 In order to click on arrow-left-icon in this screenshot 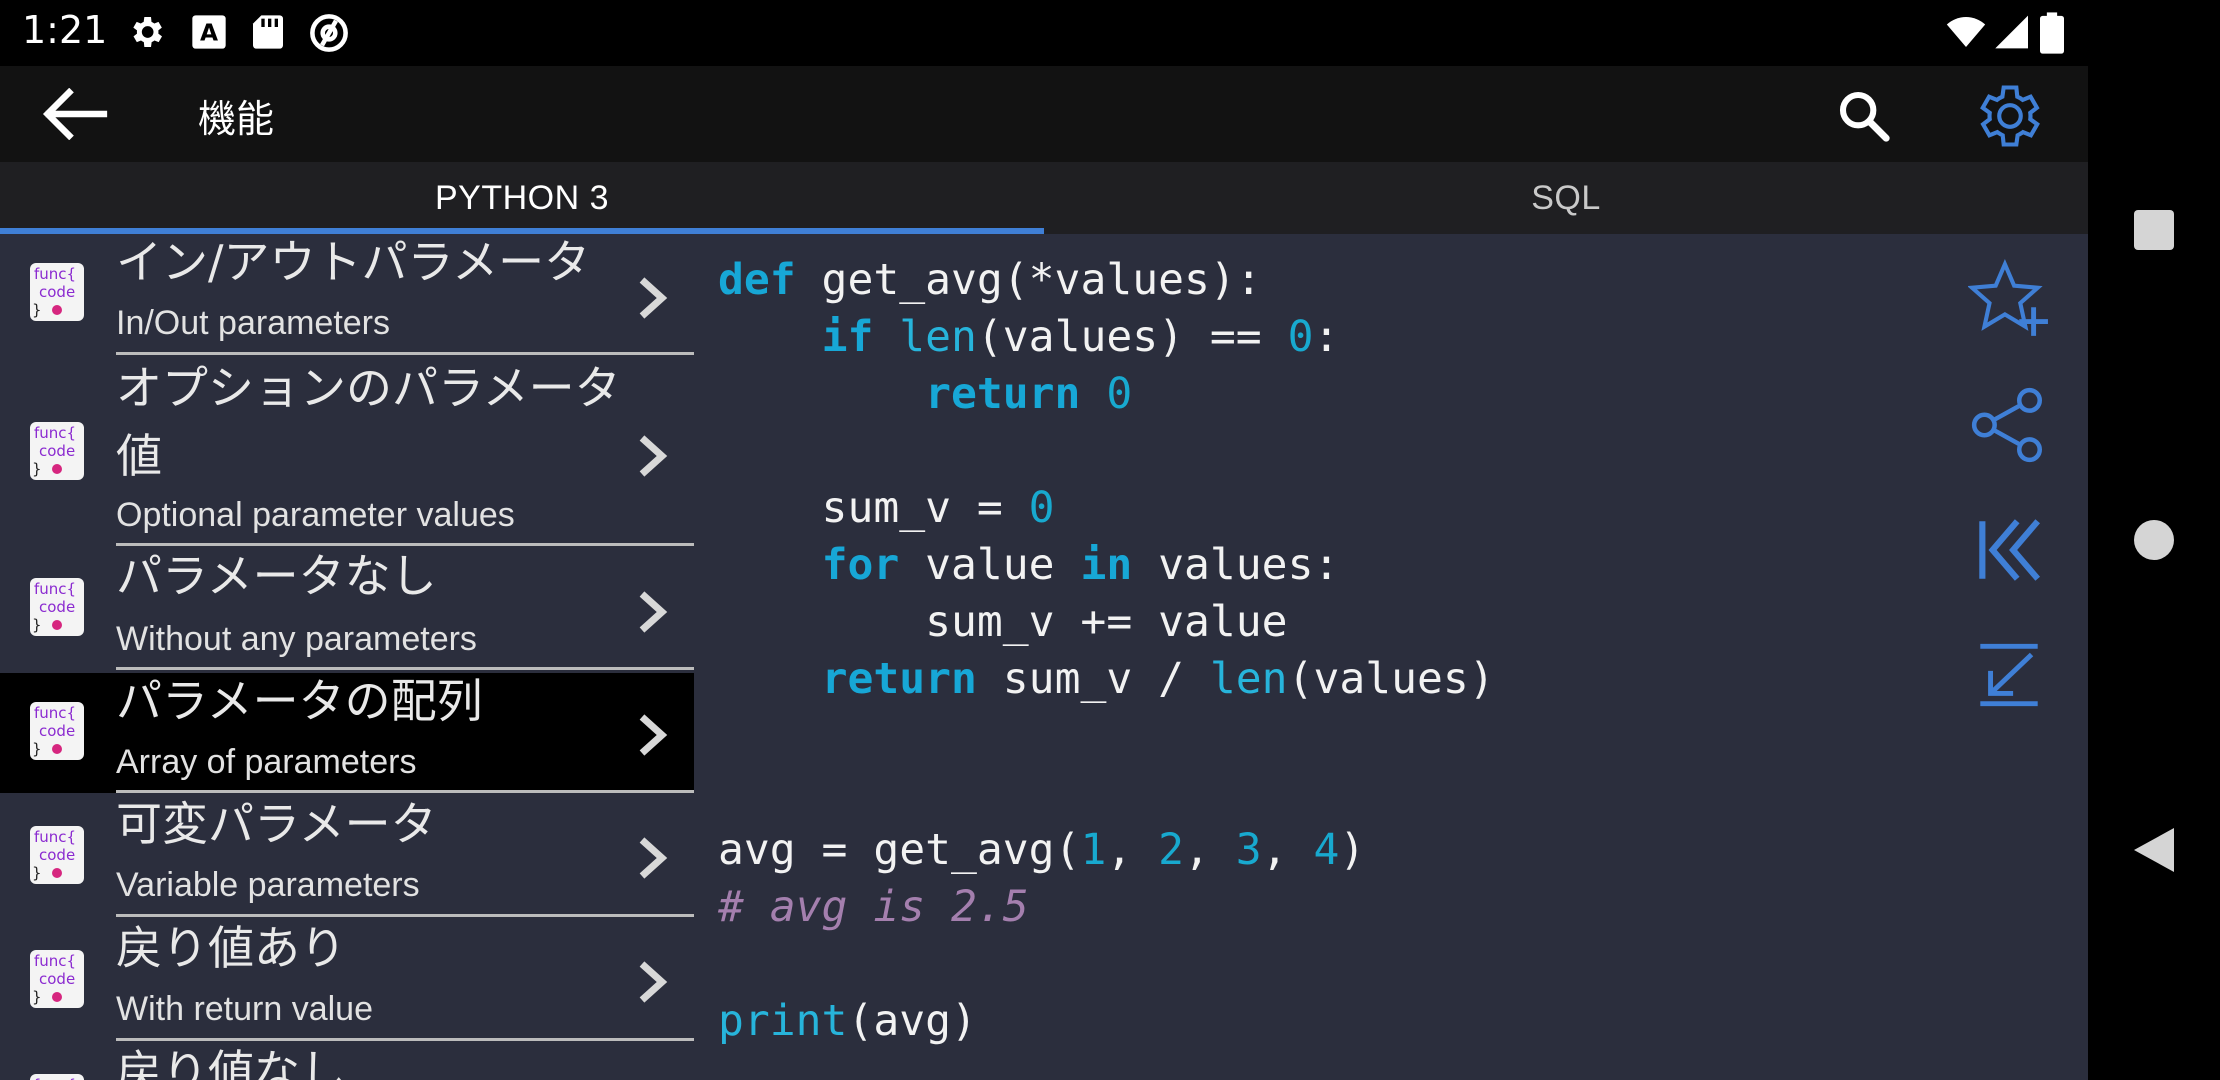, I will do `click(75, 114)`.